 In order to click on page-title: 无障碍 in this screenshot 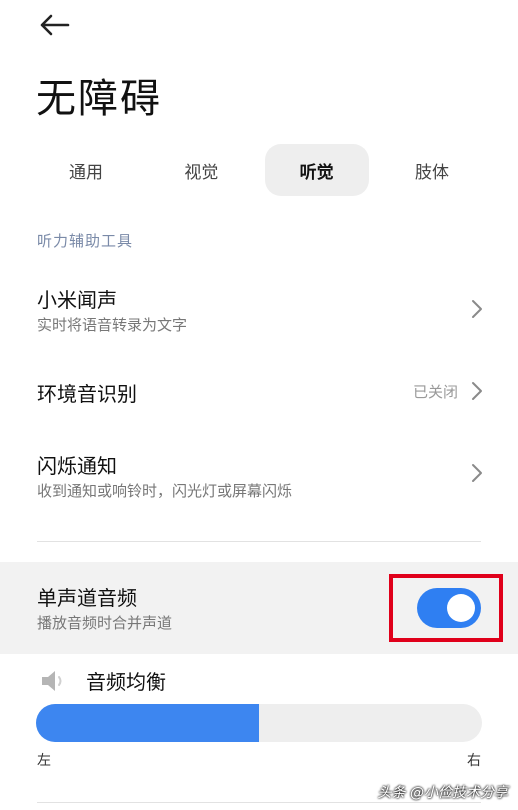, I will do `click(99, 99)`.